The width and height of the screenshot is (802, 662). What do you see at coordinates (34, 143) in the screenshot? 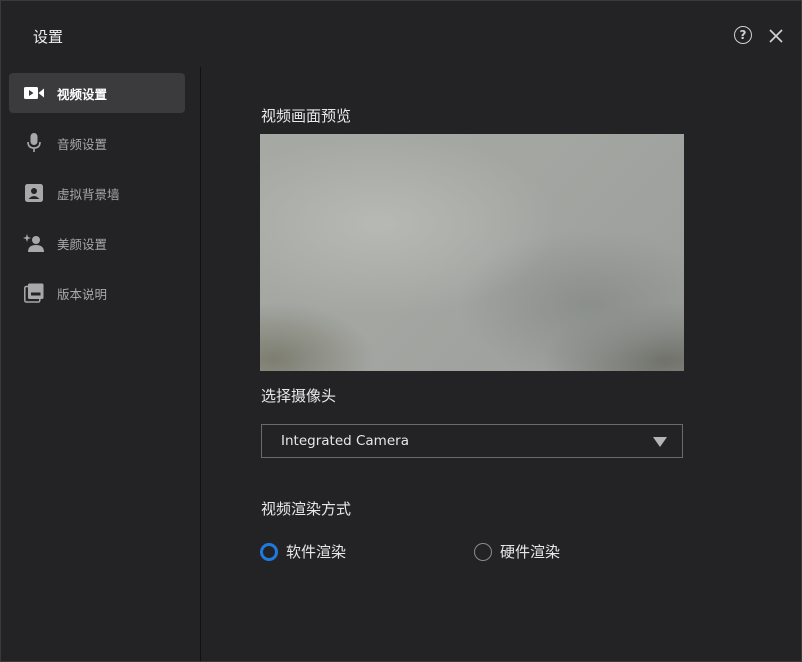
I see `microphone-icon` at bounding box center [34, 143].